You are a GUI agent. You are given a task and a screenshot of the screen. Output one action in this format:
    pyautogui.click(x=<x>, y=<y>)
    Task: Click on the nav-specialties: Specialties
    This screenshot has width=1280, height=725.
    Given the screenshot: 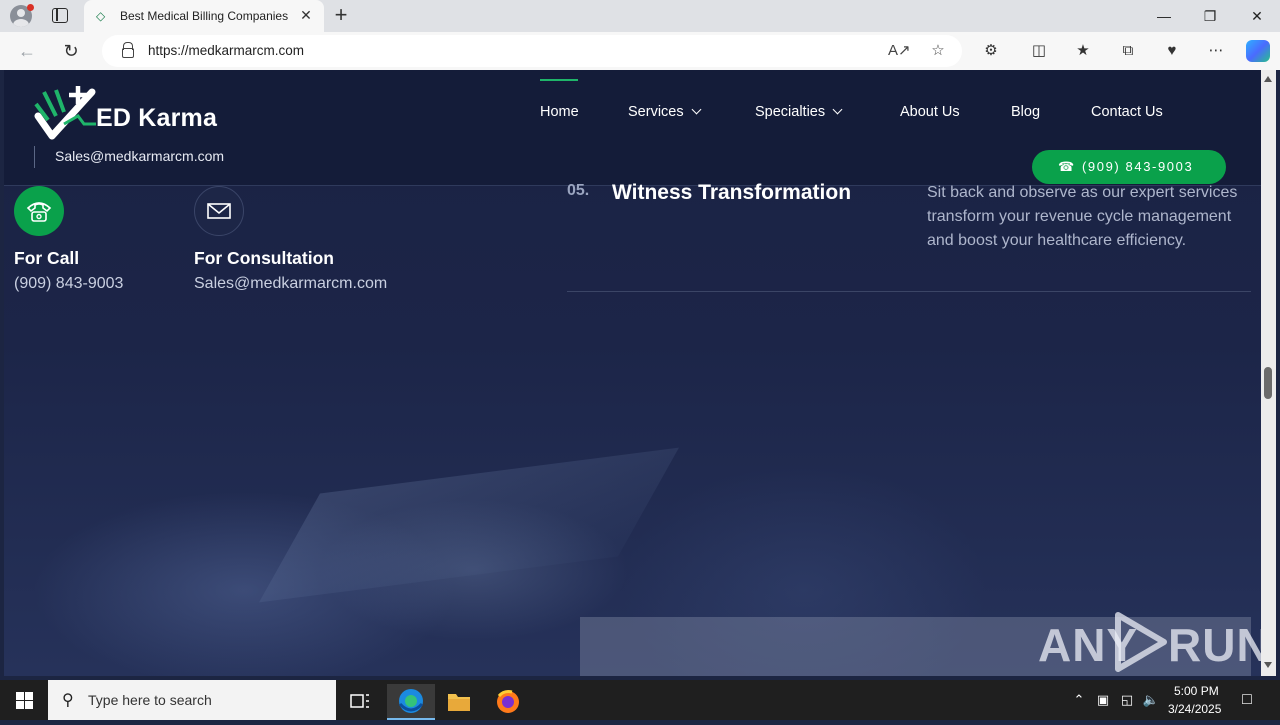 What is the action you would take?
    pyautogui.click(x=799, y=114)
    